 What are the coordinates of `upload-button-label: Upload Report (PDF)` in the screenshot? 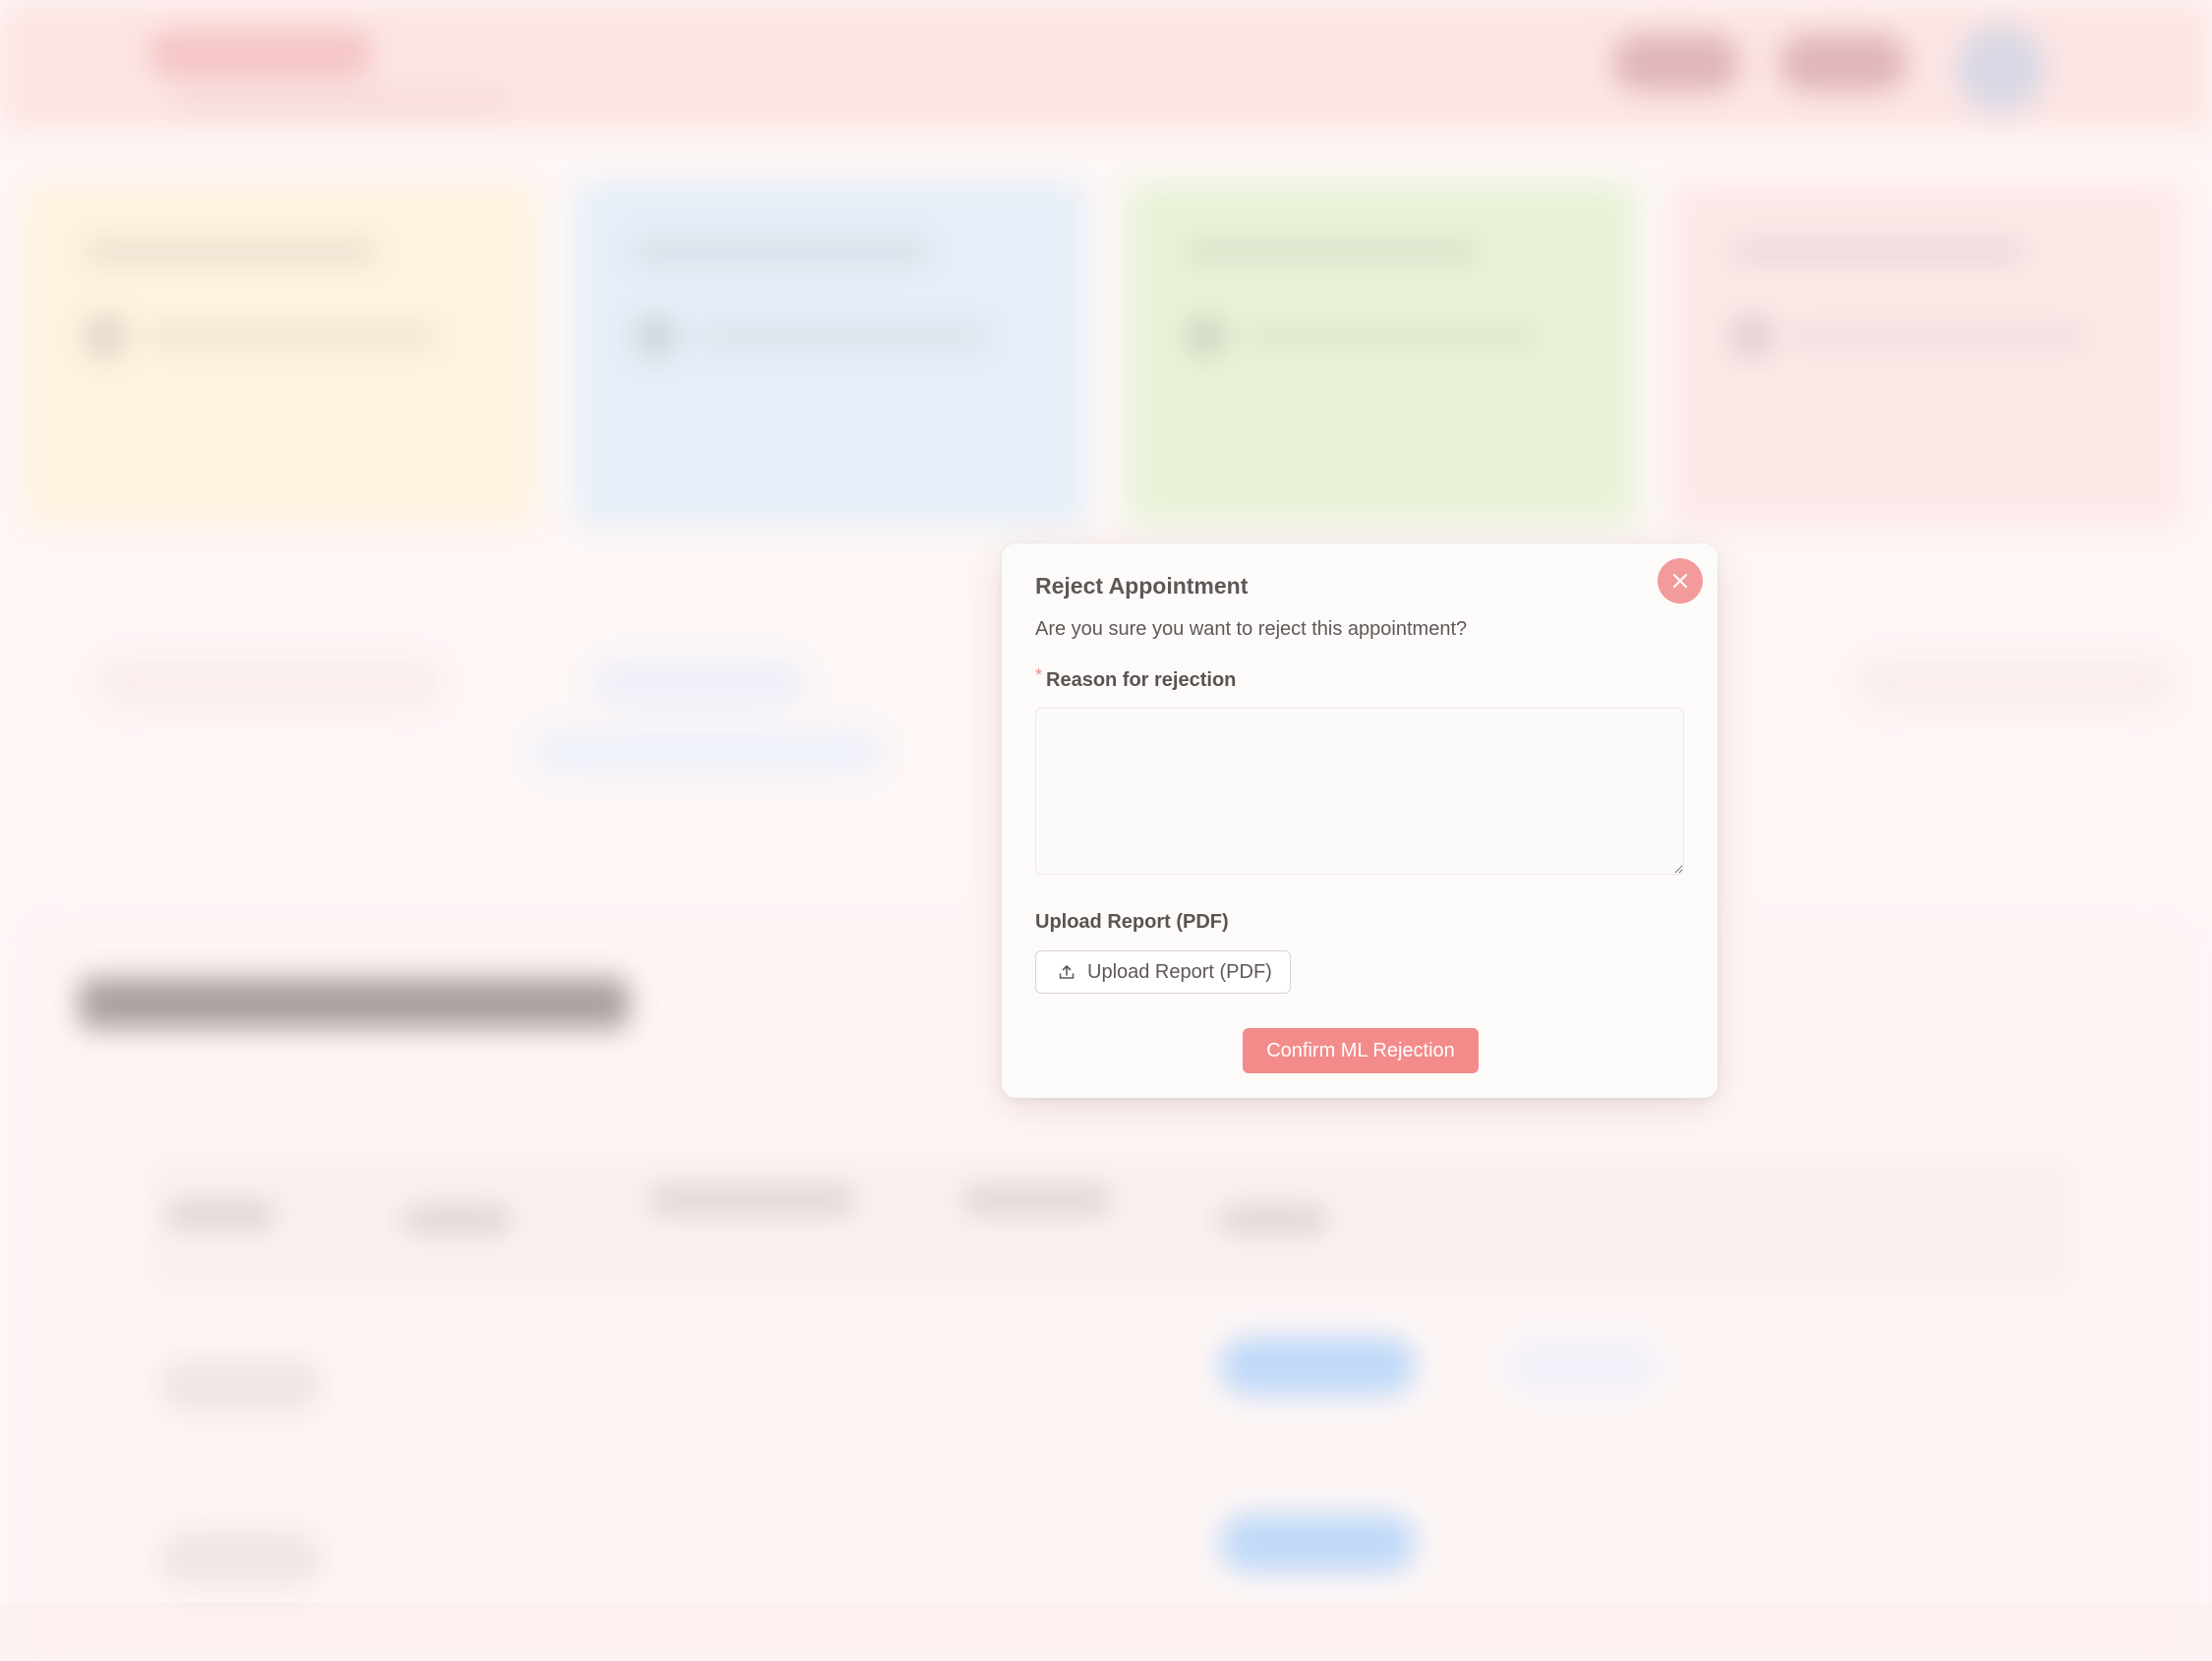 It's located at (1179, 971).